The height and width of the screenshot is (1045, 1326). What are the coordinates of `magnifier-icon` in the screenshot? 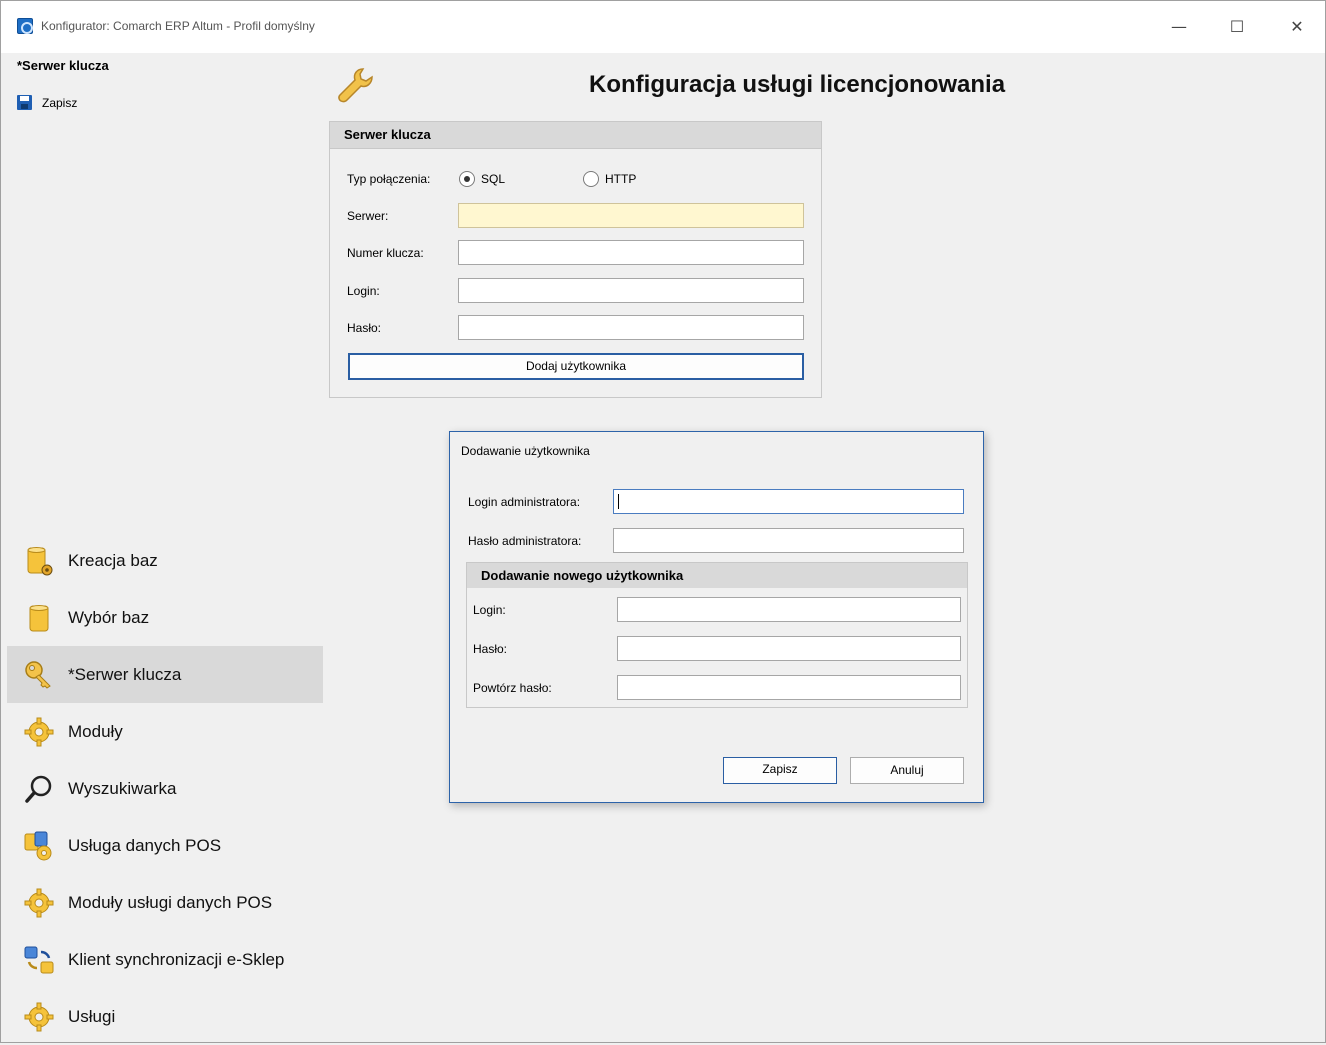 It's located at (38, 789).